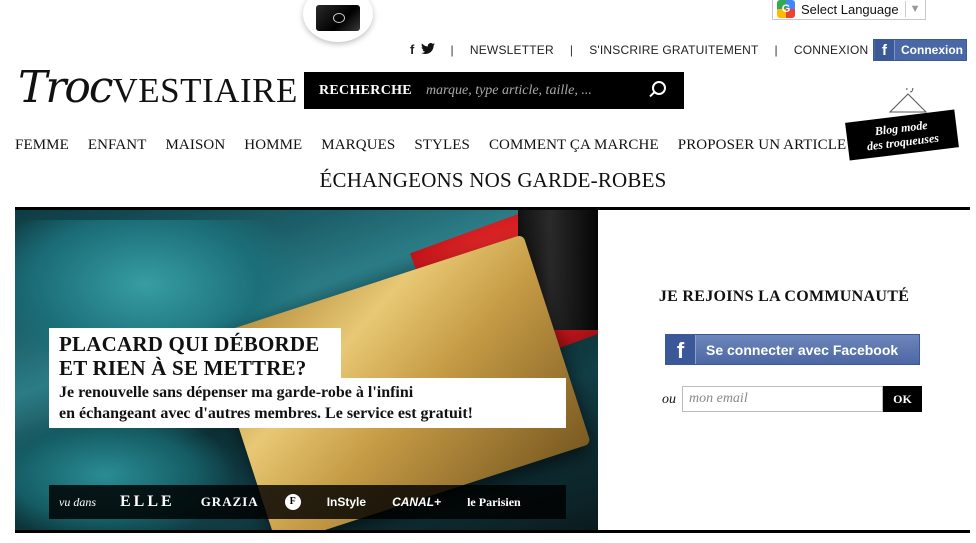  What do you see at coordinates (358, 145) in the screenshot?
I see `nav-item-marques: MARQUES` at bounding box center [358, 145].